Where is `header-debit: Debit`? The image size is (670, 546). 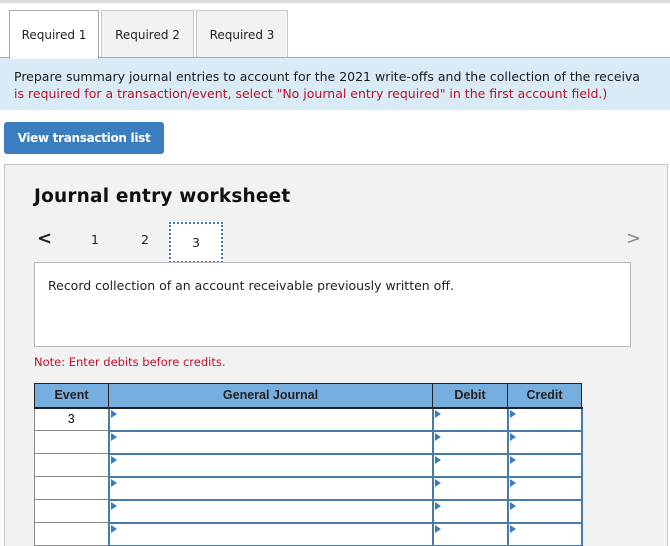
header-debit: Debit is located at coordinates (470, 396).